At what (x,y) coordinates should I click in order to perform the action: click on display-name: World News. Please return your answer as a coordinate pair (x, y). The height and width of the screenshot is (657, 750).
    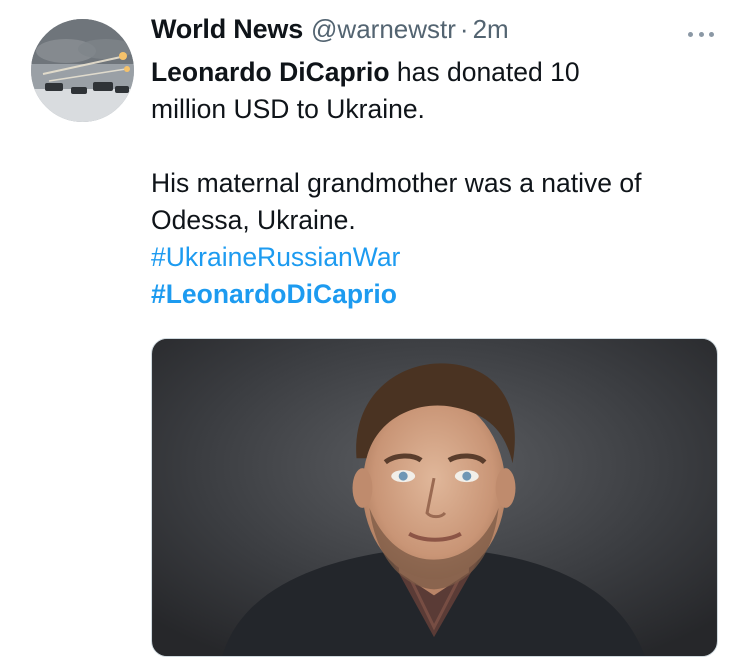
    Looking at the image, I should click on (227, 29).